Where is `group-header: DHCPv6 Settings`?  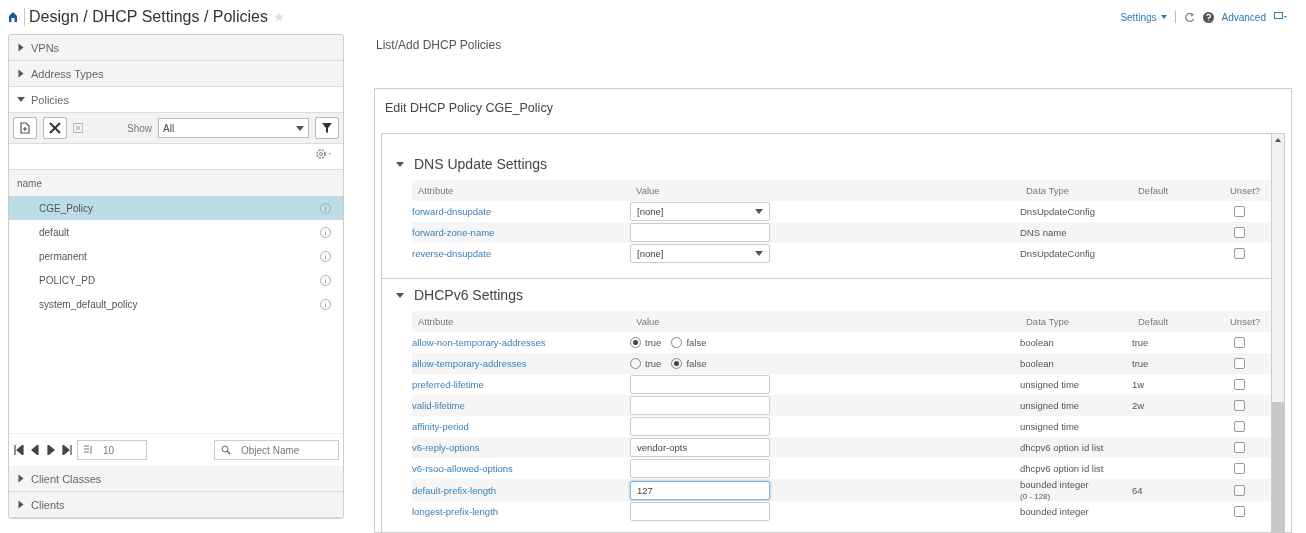 group-header: DHCPv6 Settings is located at coordinates (826, 295).